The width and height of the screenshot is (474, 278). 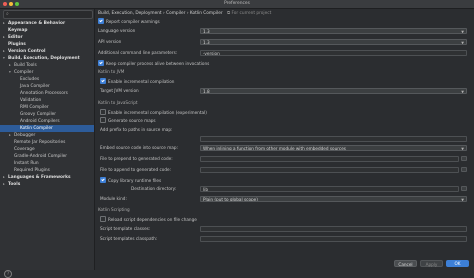 I want to click on sidebar-item-editor: ▸ Editor, so click(x=47, y=37).